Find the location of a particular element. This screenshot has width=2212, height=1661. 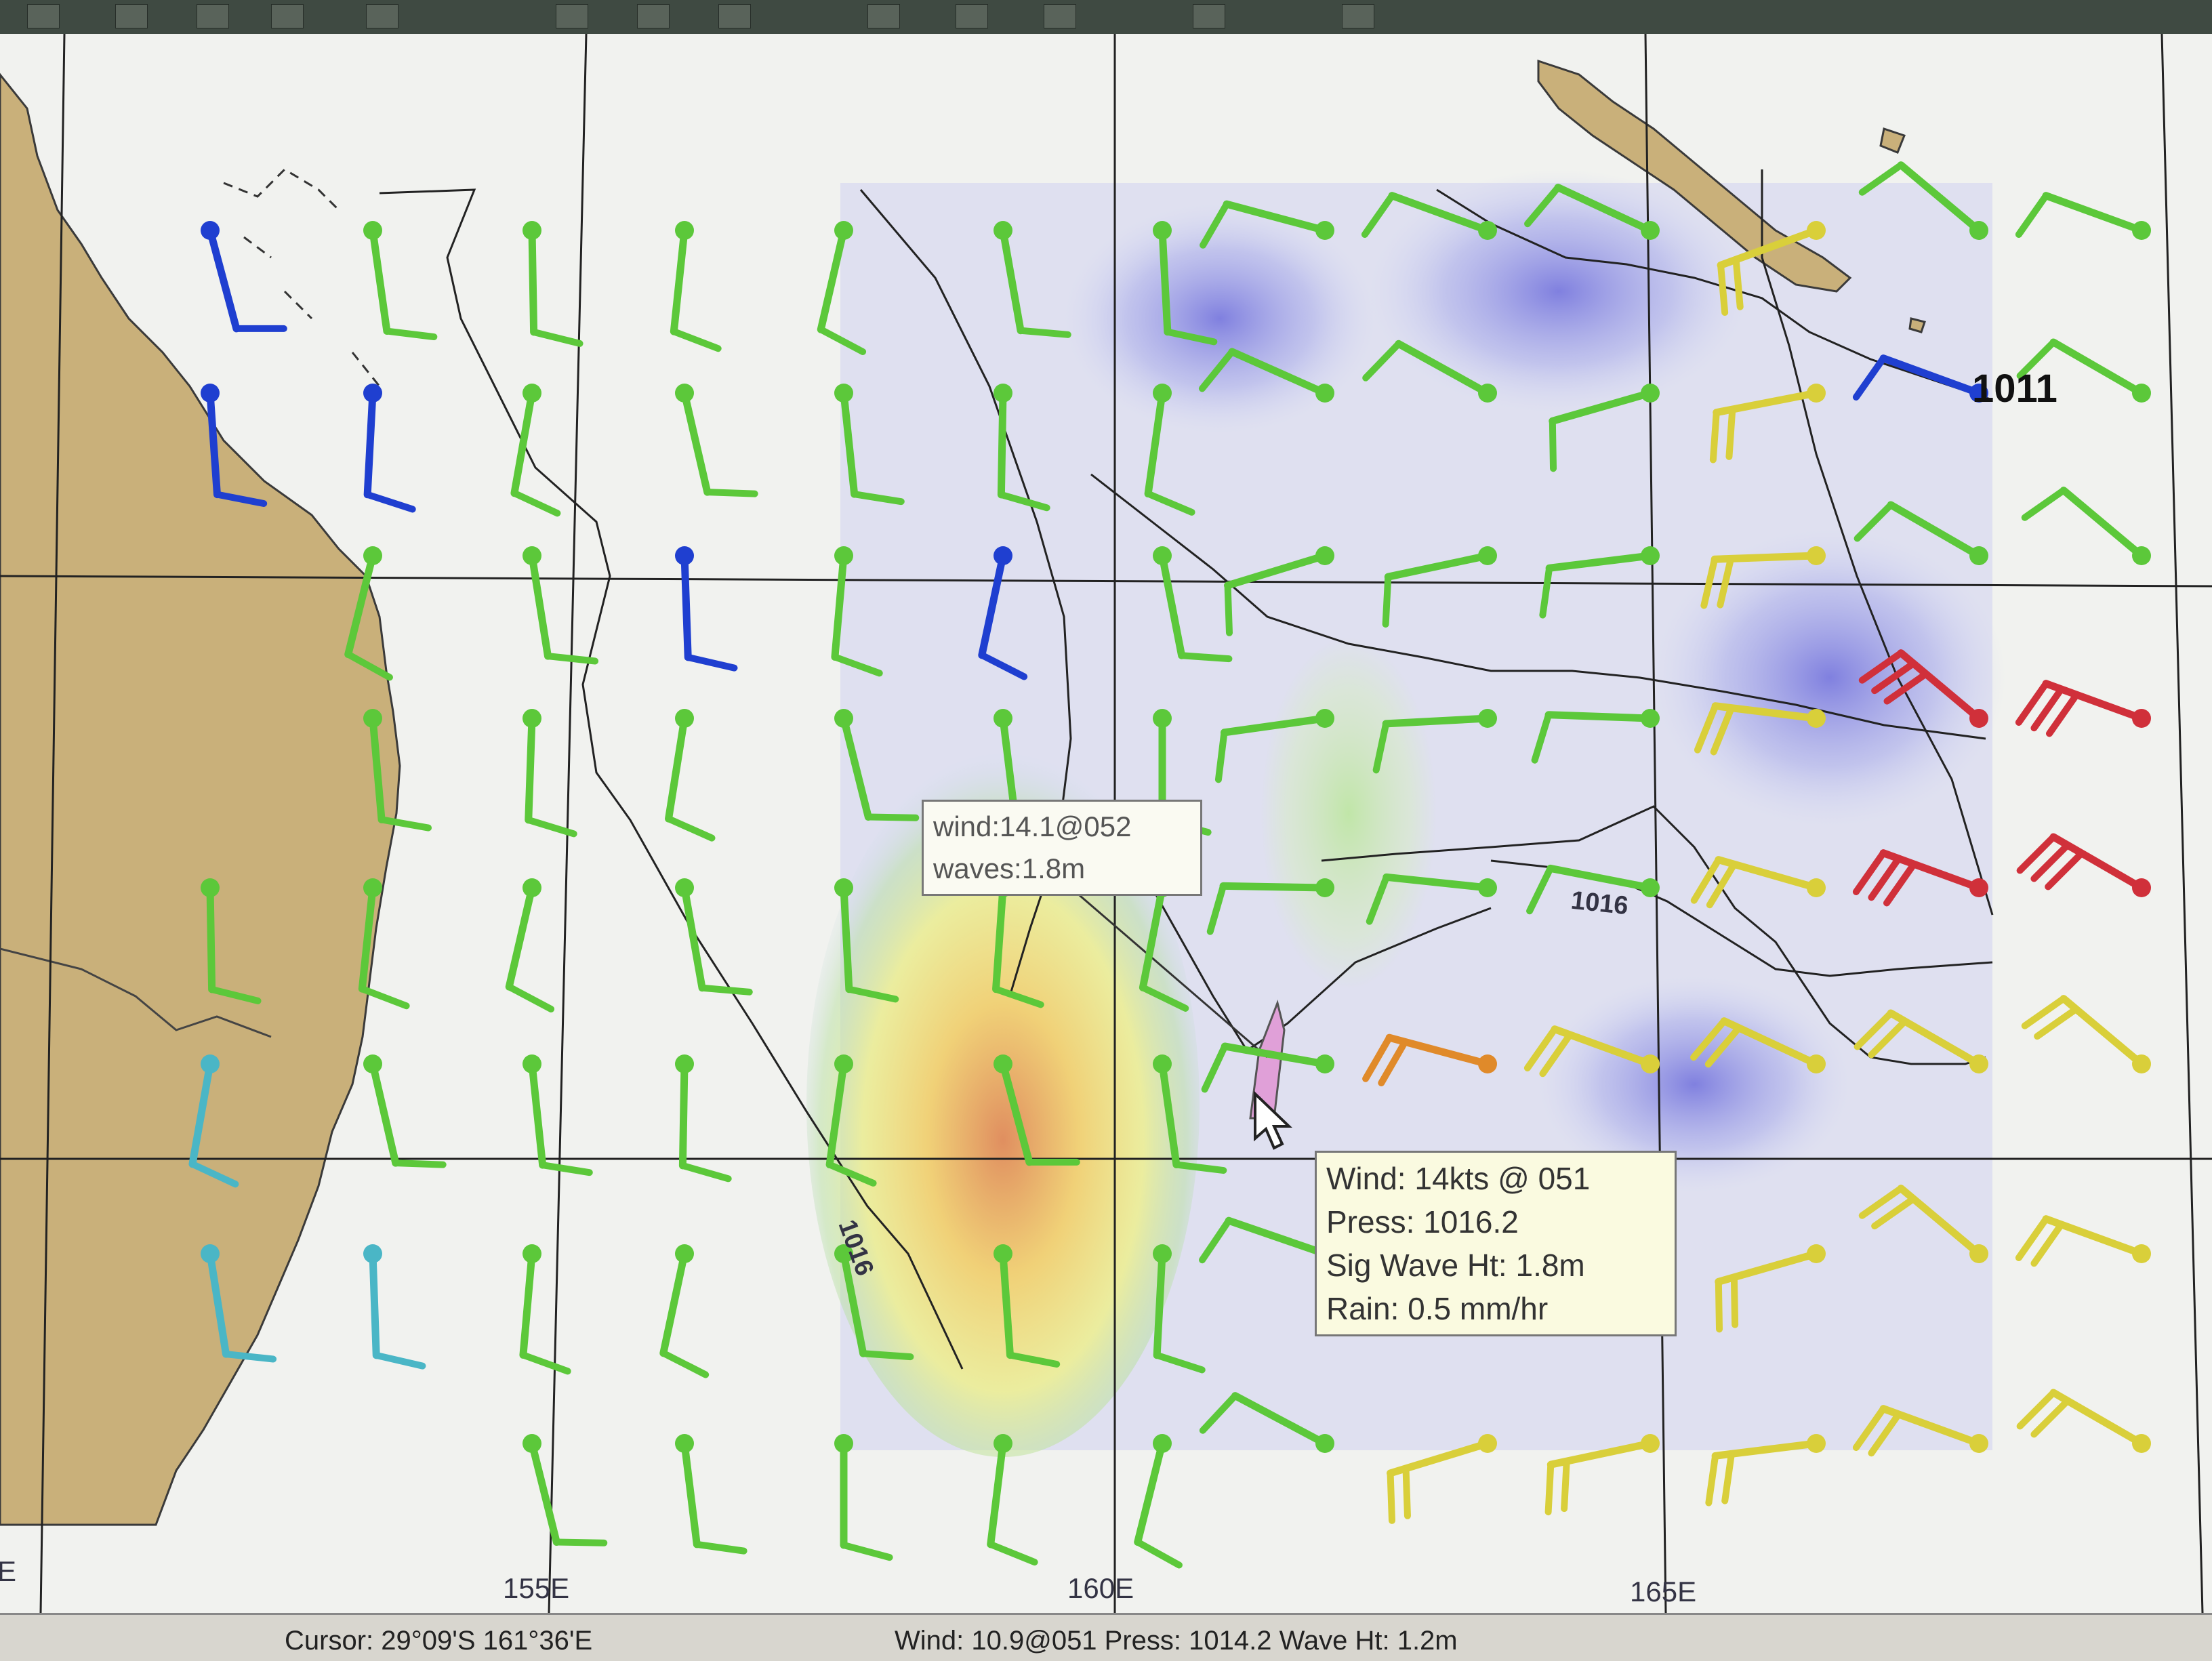

tooltip-waves: waves:1.8m is located at coordinates (1010, 868).